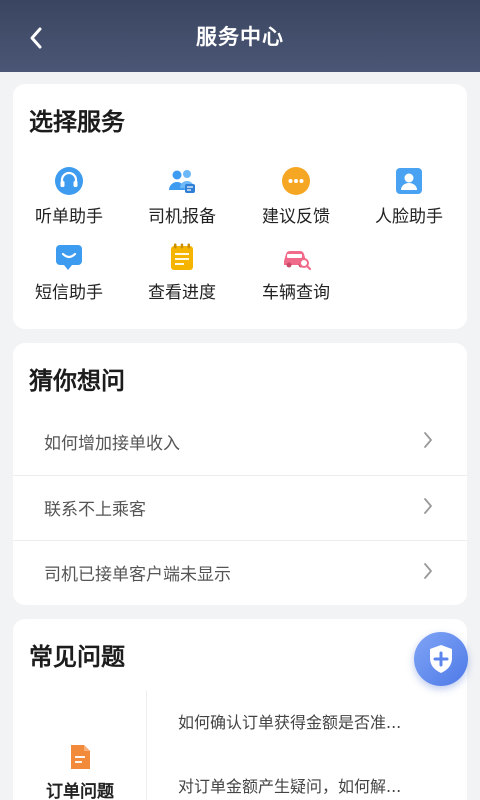  Describe the element at coordinates (95, 510) in the screenshot. I see `question-text: 联系不上乘客` at that location.